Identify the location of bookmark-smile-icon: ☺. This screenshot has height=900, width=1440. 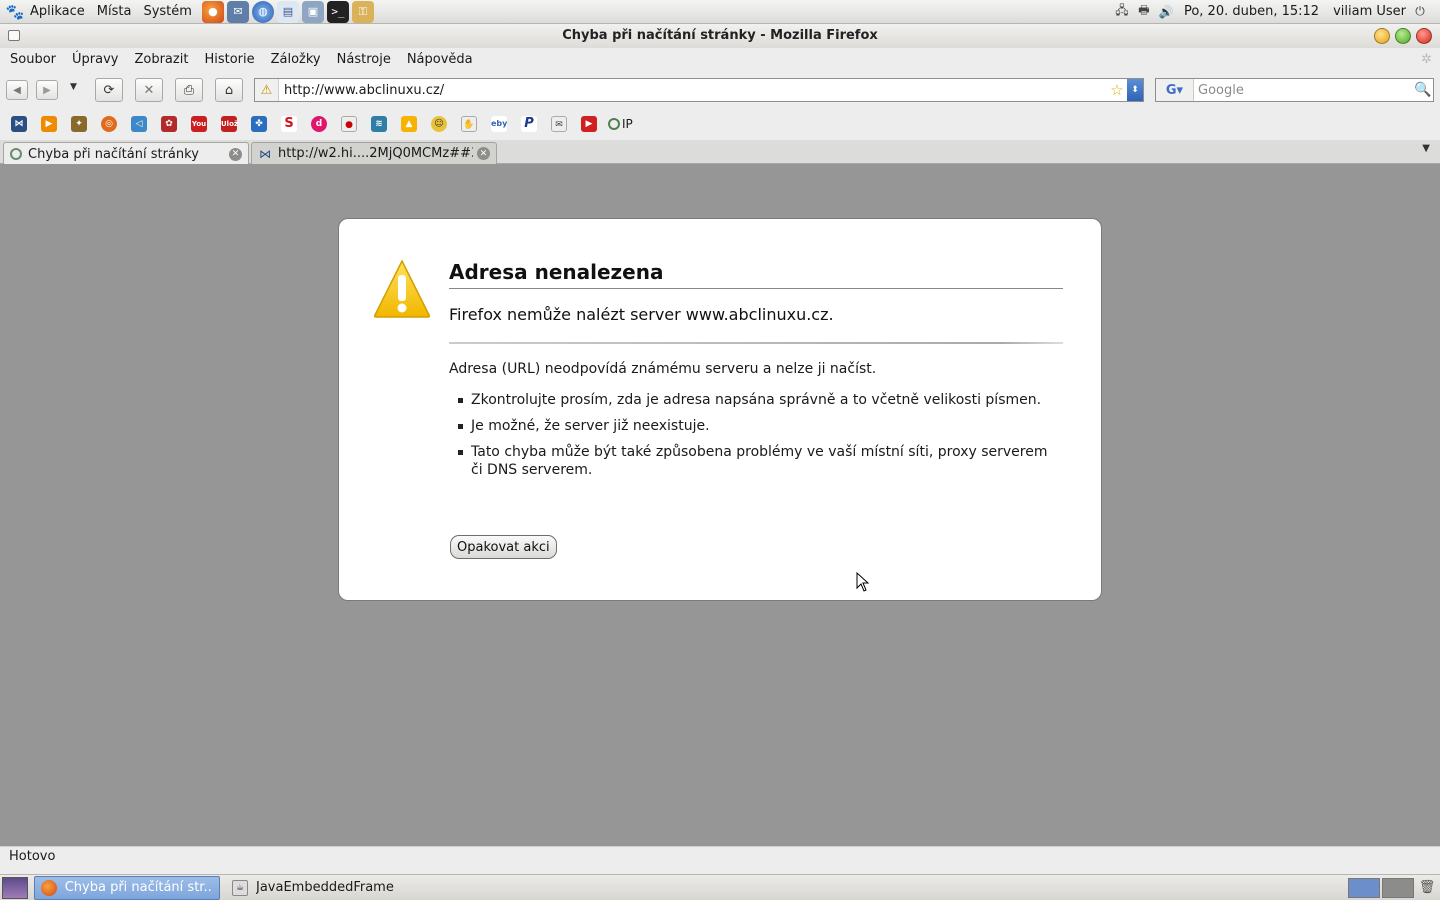
(439, 124).